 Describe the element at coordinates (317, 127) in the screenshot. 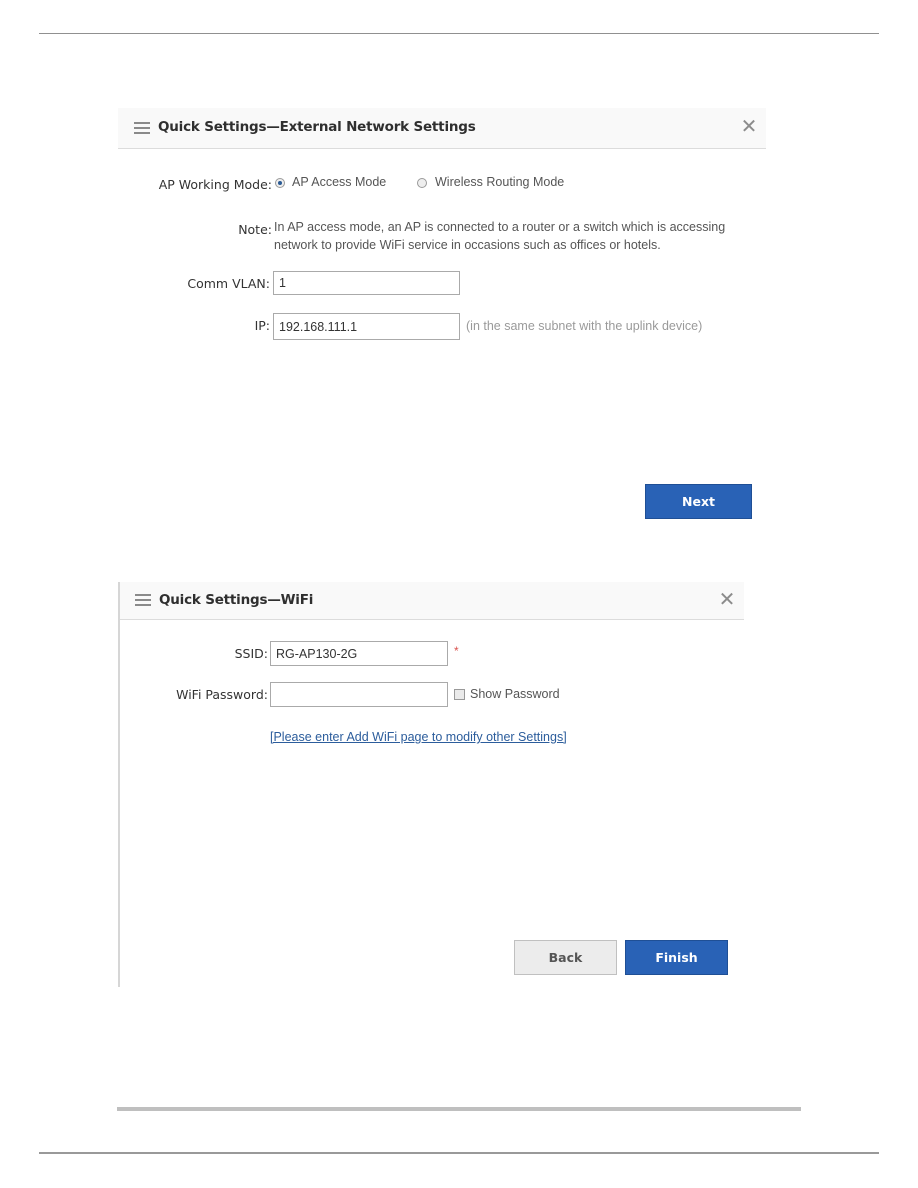

I see `panel-title: Quick Settings—External Network Settings` at that location.